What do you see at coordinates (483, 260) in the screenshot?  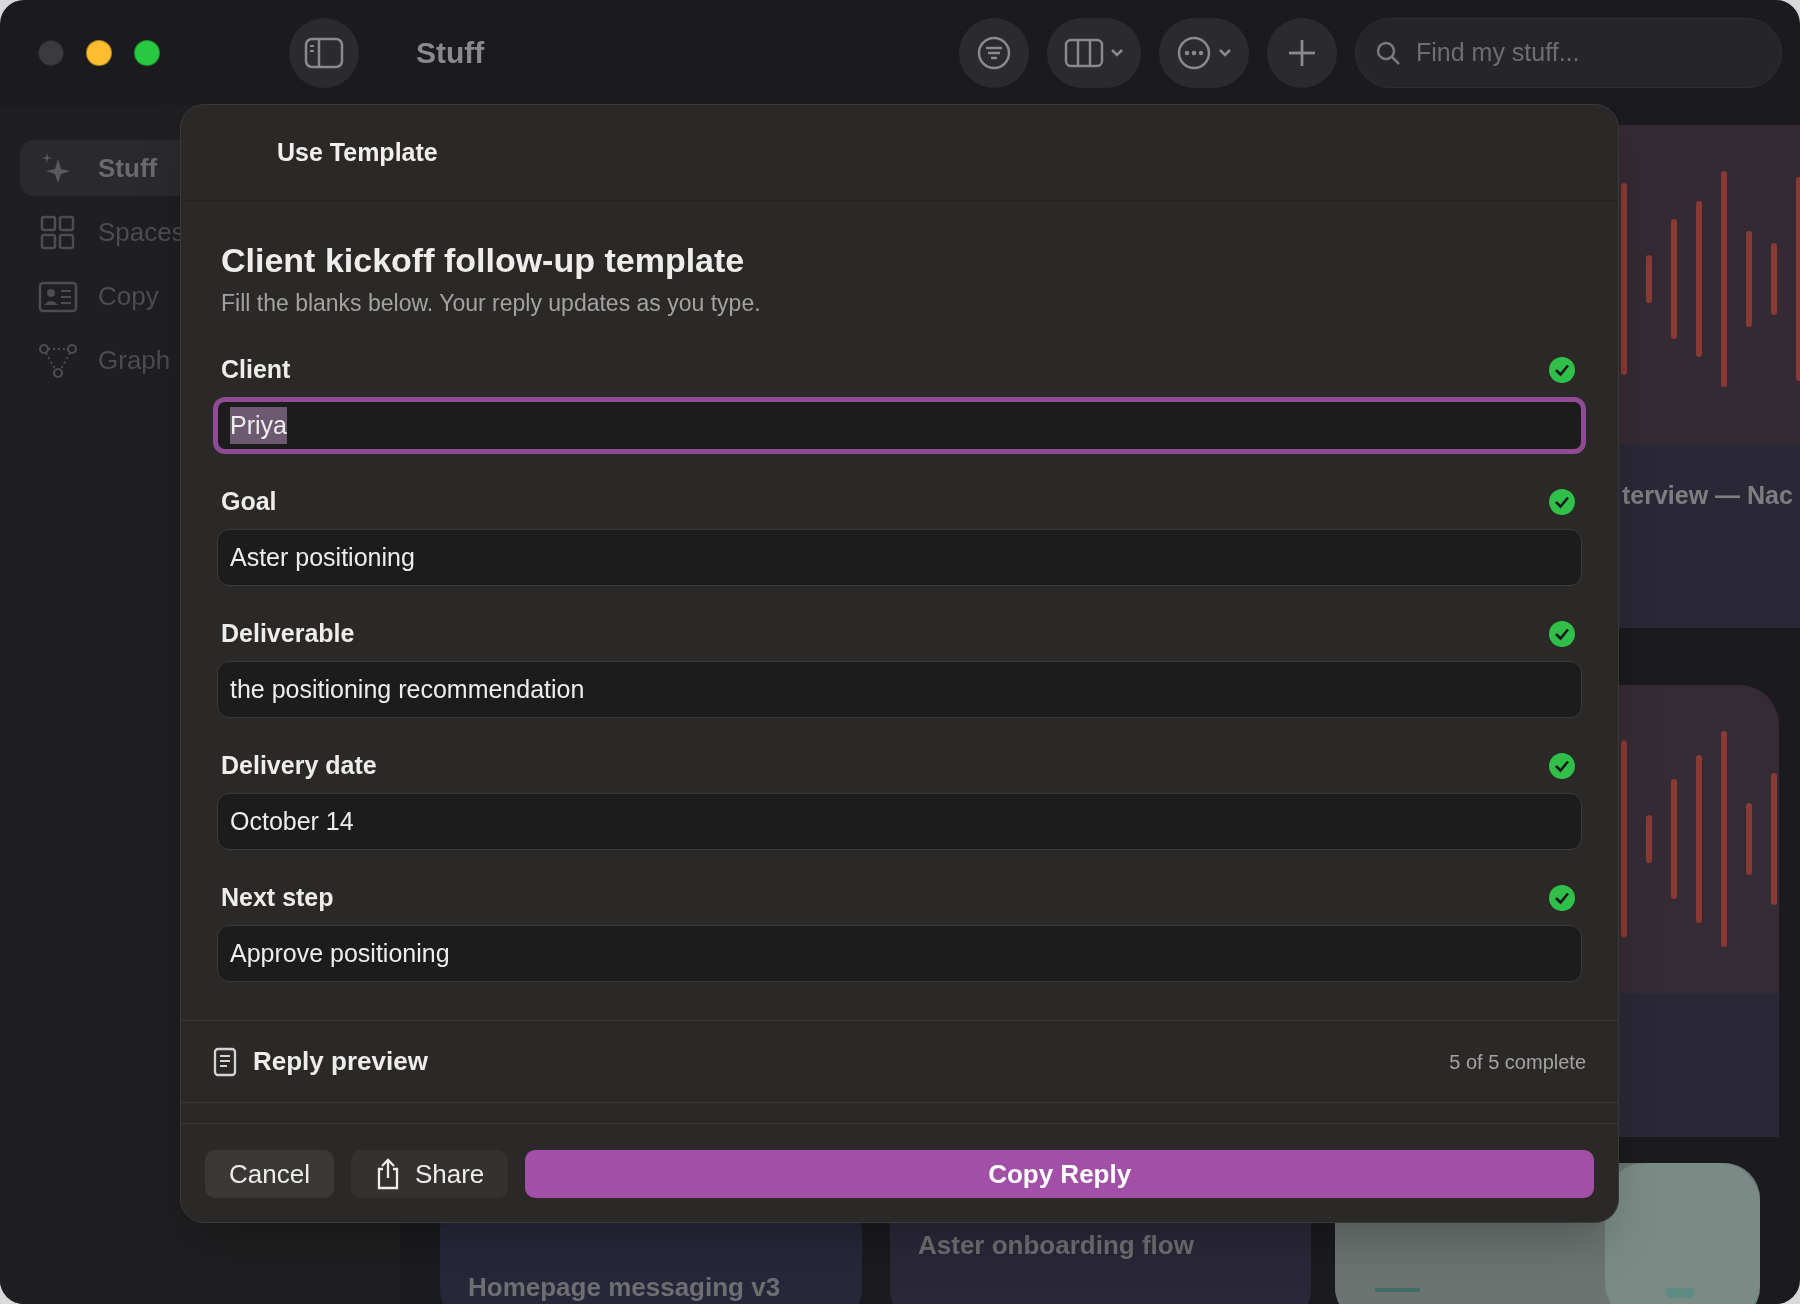 I see `template-title: Client kickoff follow-up template` at bounding box center [483, 260].